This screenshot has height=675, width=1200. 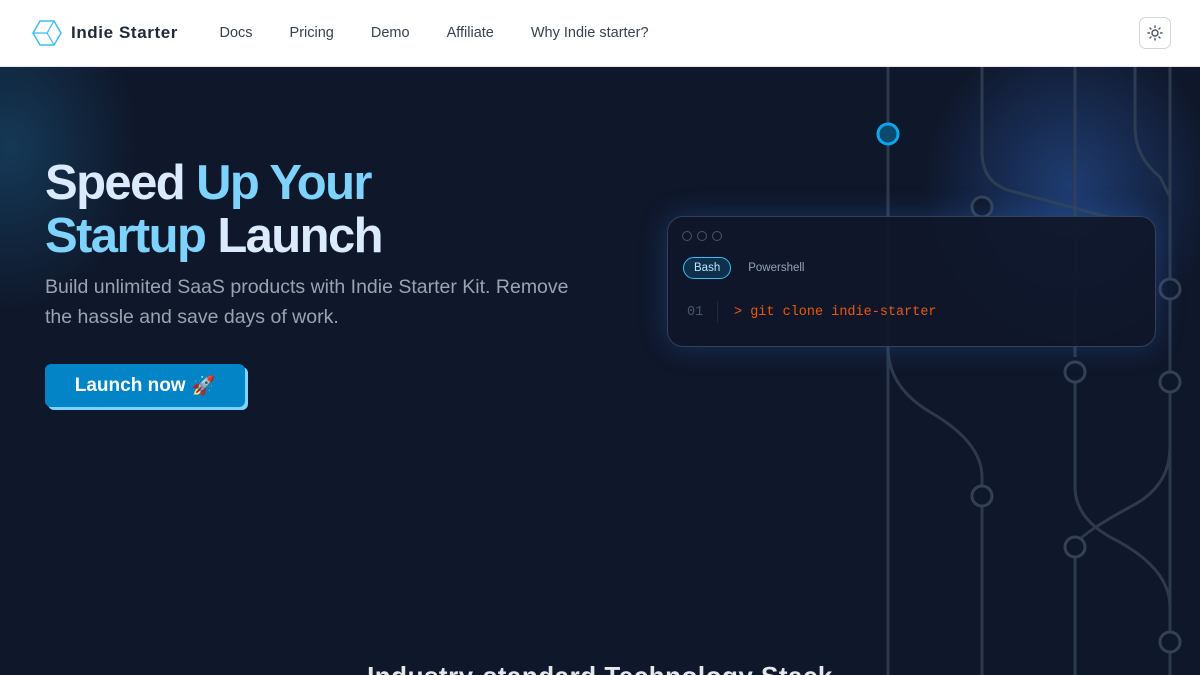 What do you see at coordinates (124, 32) in the screenshot?
I see `brand-name: Indie Starter` at bounding box center [124, 32].